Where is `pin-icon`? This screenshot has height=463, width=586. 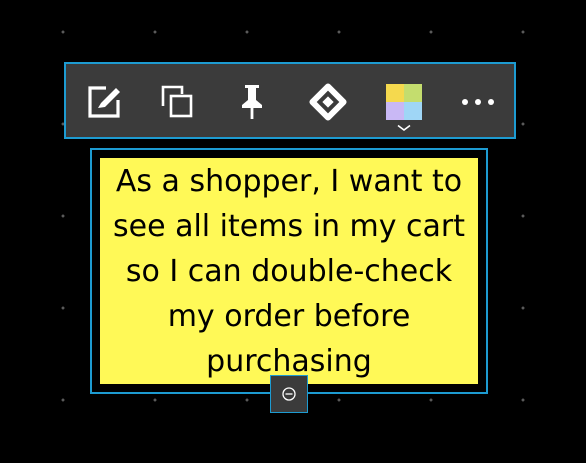 pin-icon is located at coordinates (252, 102).